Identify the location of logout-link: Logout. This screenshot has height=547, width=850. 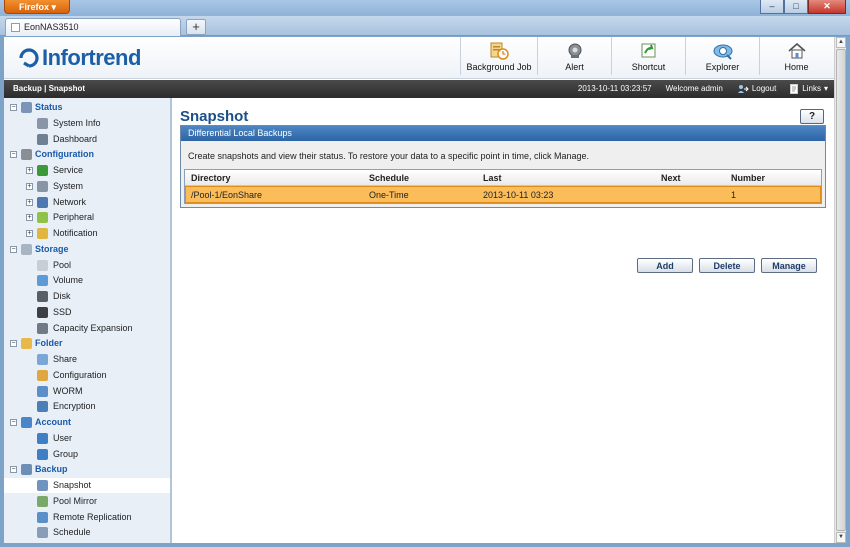
(756, 89).